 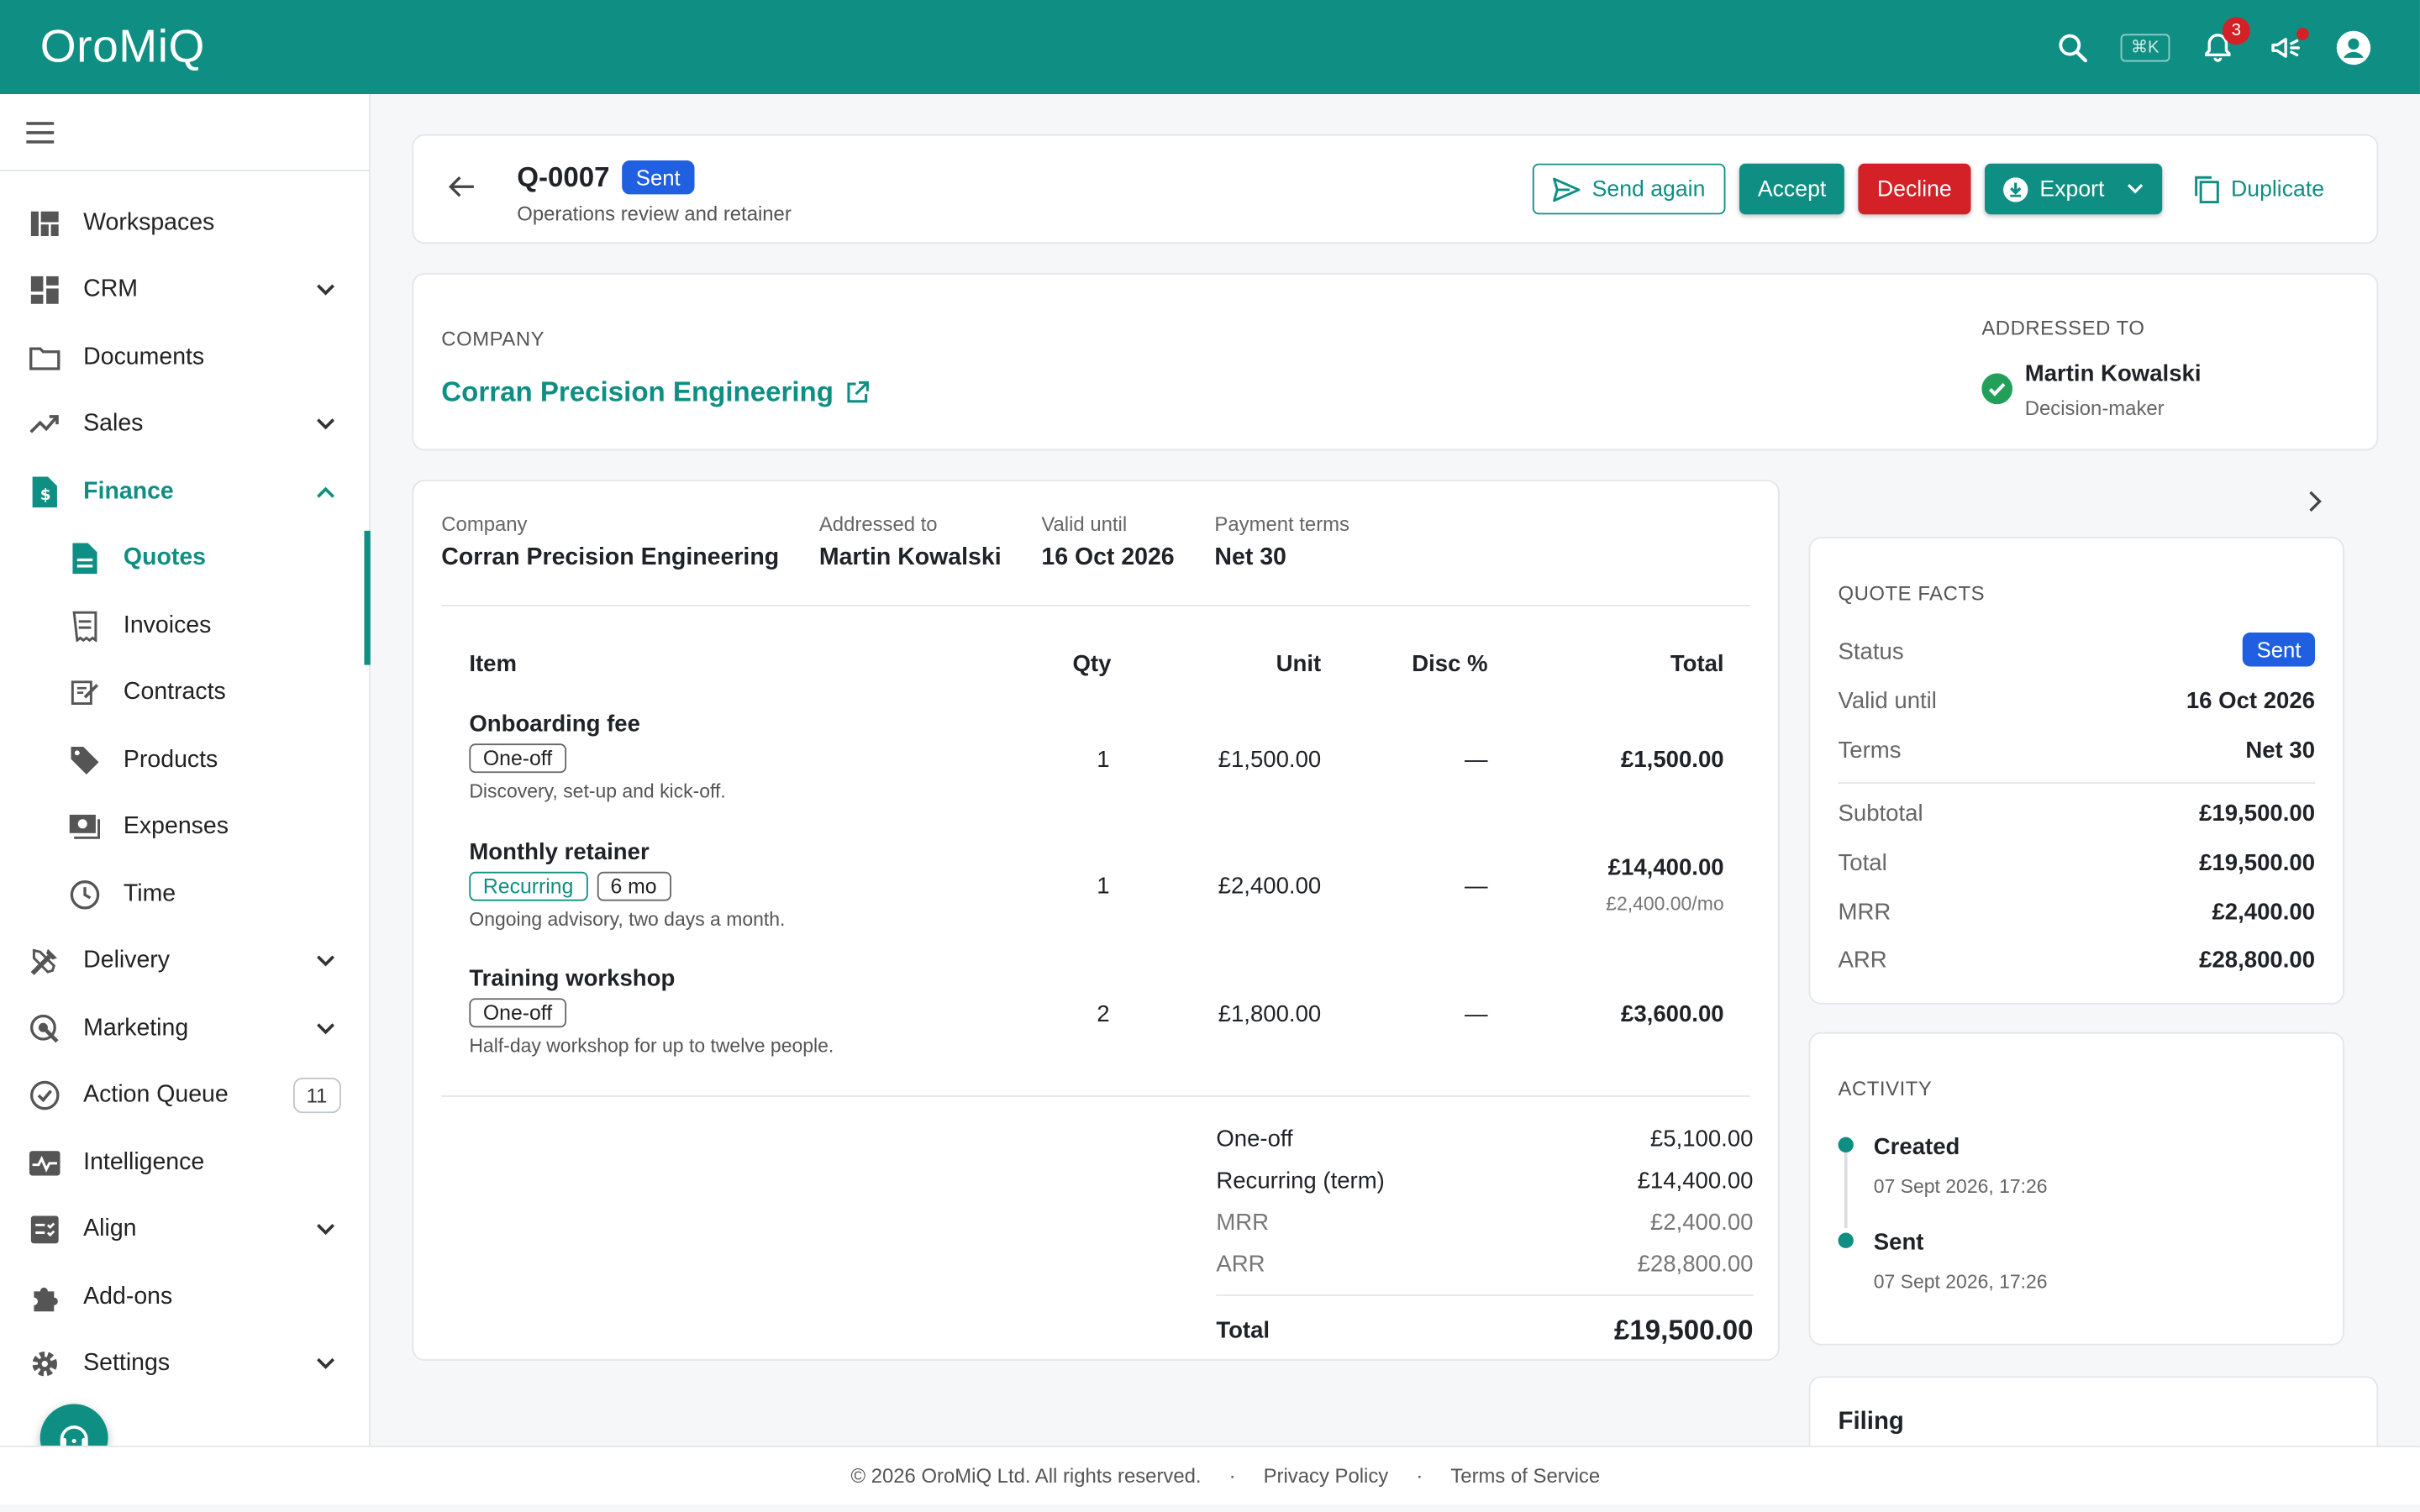 I want to click on total-row-arr: ARR £28,800.00, so click(x=1484, y=1264).